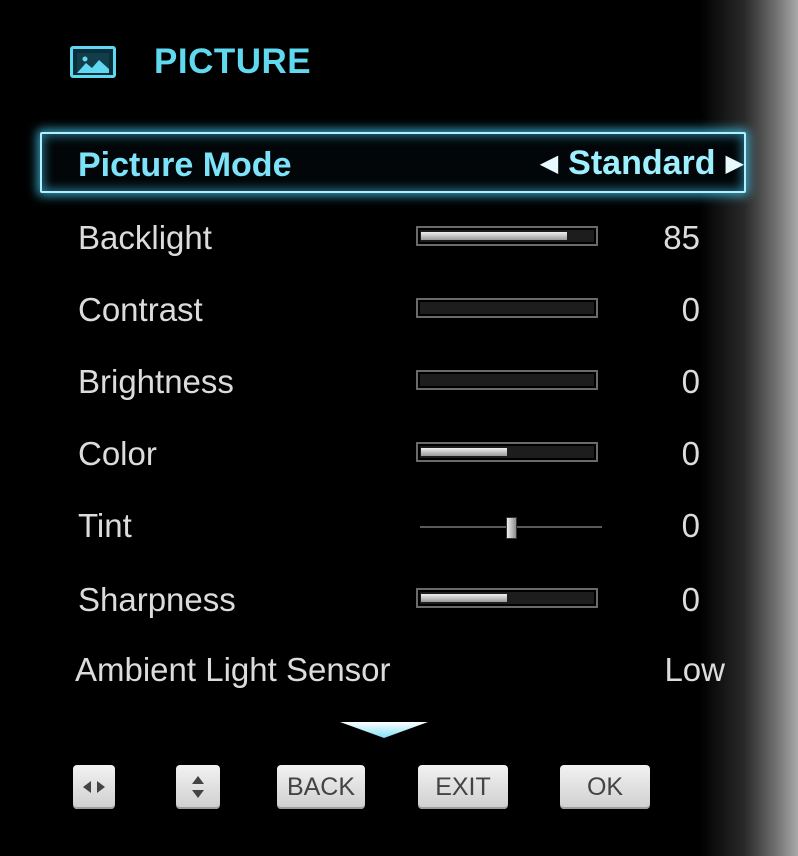 The image size is (798, 856). I want to click on chevron-down-icon, so click(384, 731).